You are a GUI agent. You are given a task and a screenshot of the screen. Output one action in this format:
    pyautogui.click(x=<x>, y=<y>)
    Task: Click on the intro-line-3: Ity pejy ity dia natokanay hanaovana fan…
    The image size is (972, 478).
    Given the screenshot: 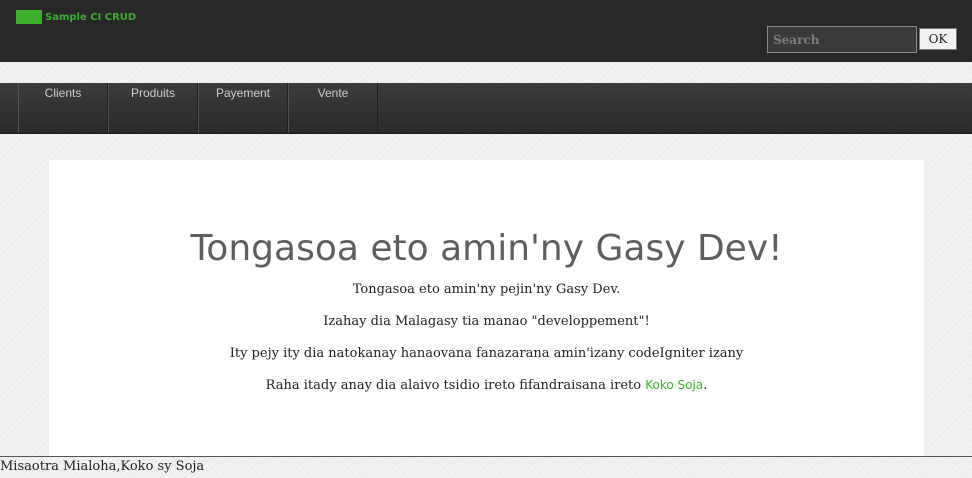 What is the action you would take?
    pyautogui.click(x=486, y=353)
    